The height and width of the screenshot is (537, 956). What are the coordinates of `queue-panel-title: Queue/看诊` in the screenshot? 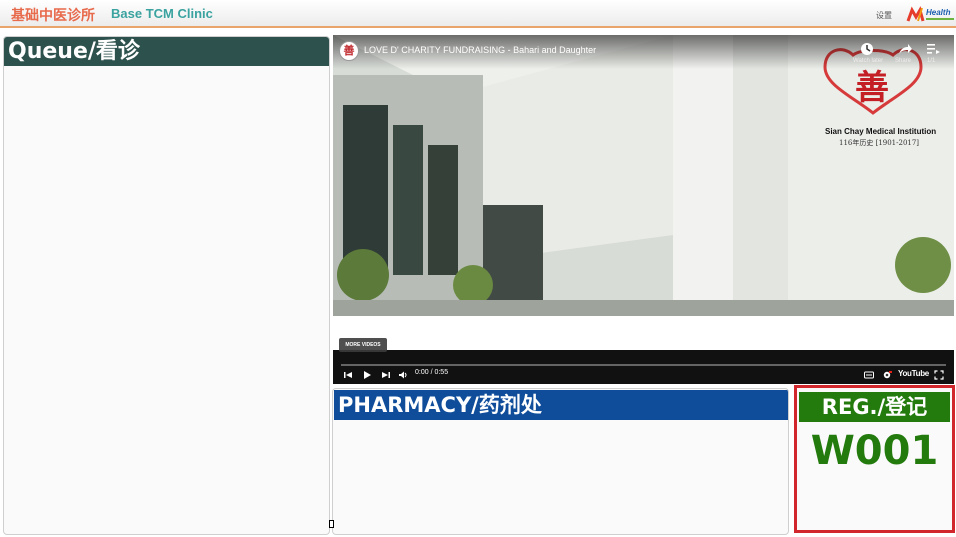 It's located at (166, 51).